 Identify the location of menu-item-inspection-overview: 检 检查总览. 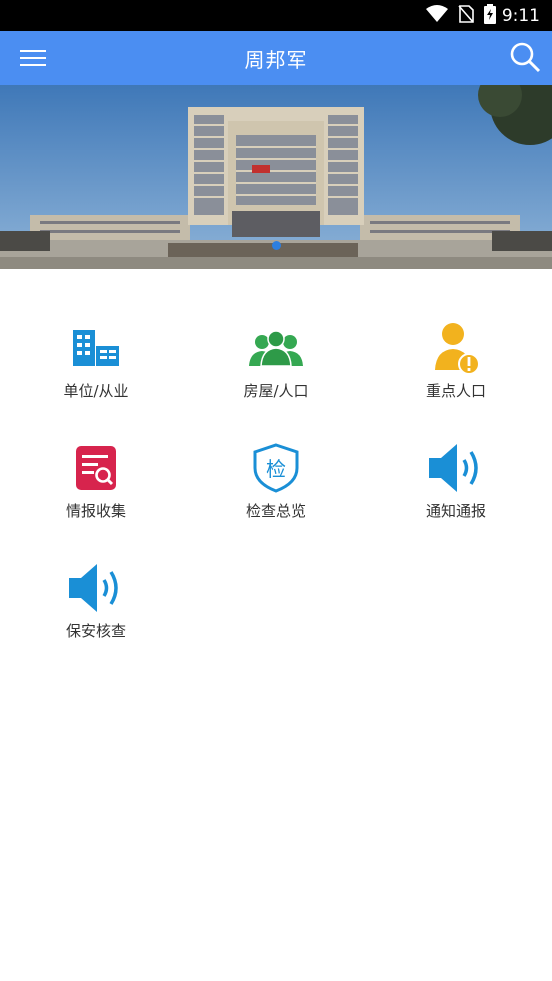
(276, 490).